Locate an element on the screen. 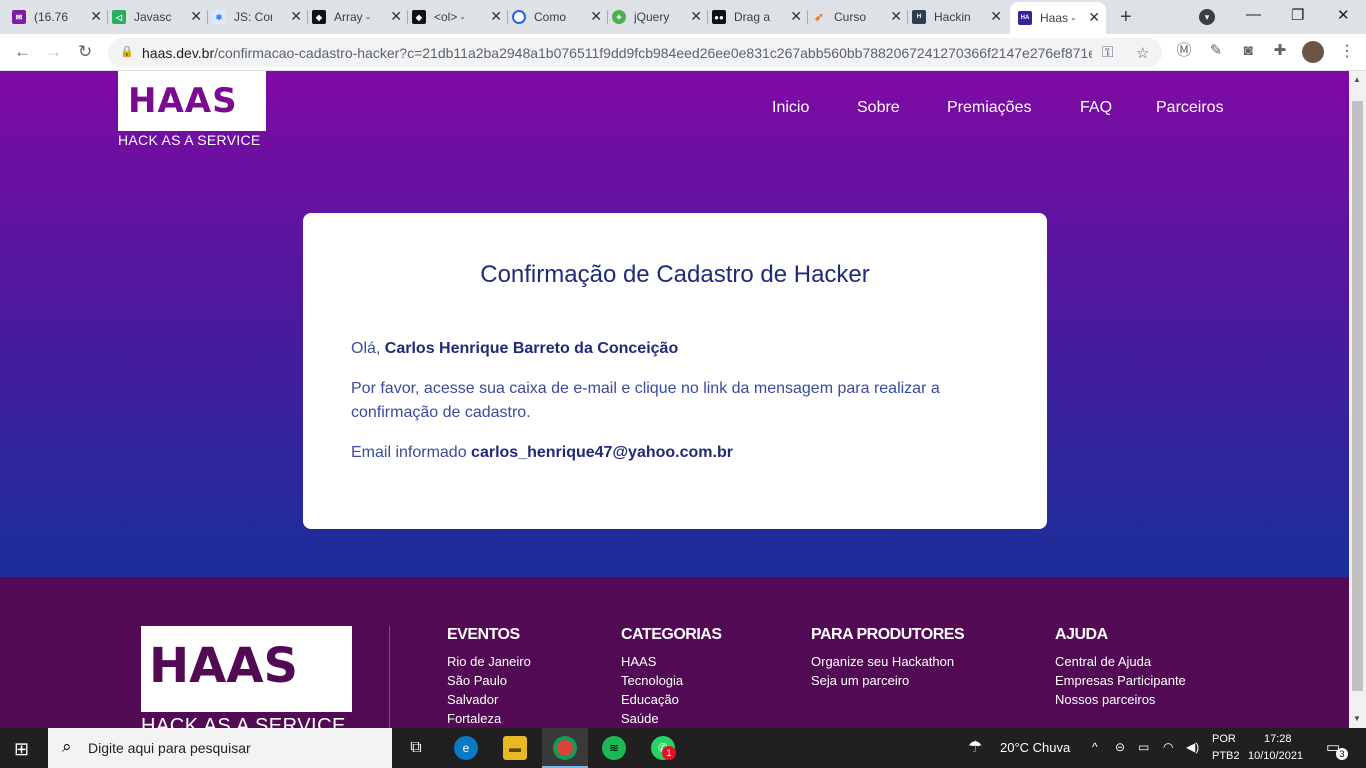  nav-link-premiacoes: Premiações is located at coordinates (989, 108).